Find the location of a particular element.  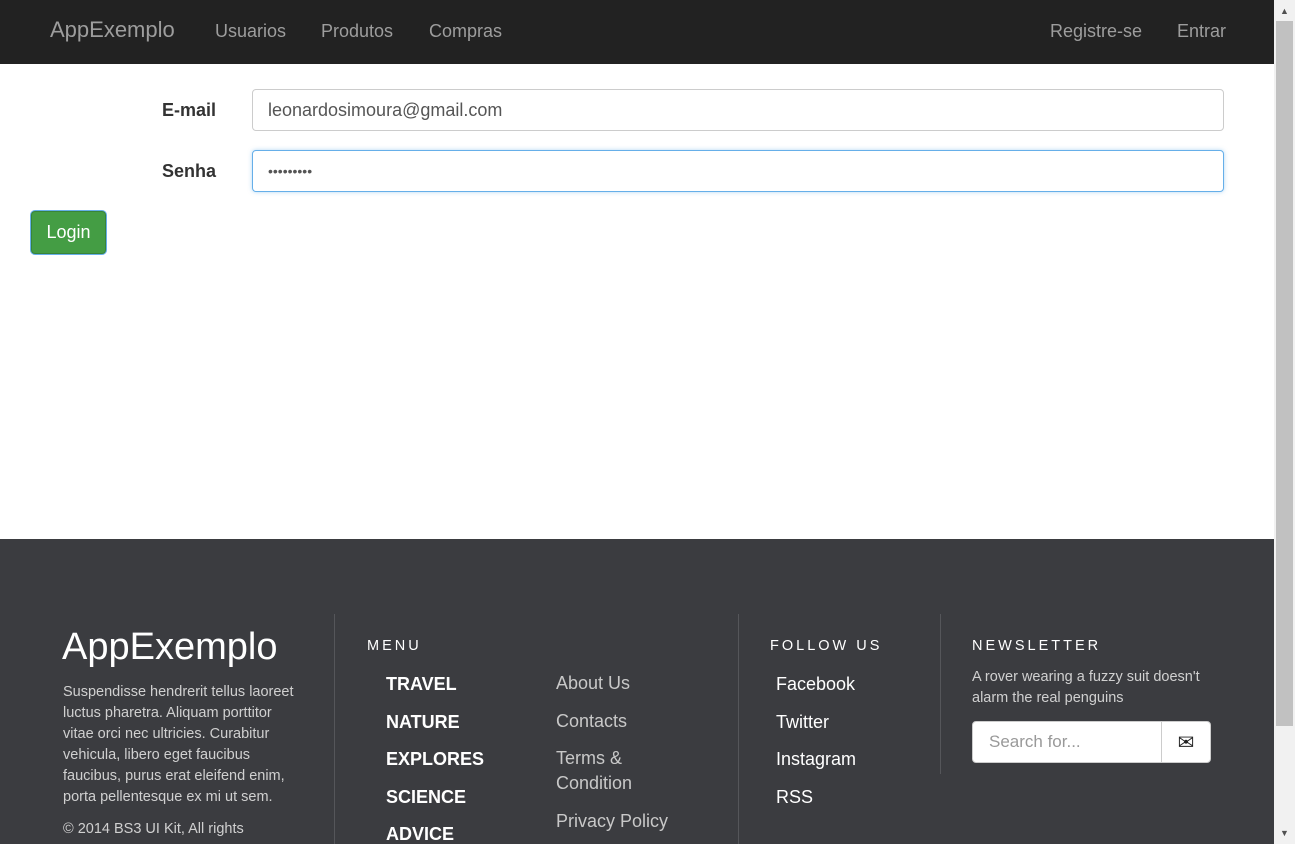

email-value: leonardosimoura@gmail.com is located at coordinates (385, 109).